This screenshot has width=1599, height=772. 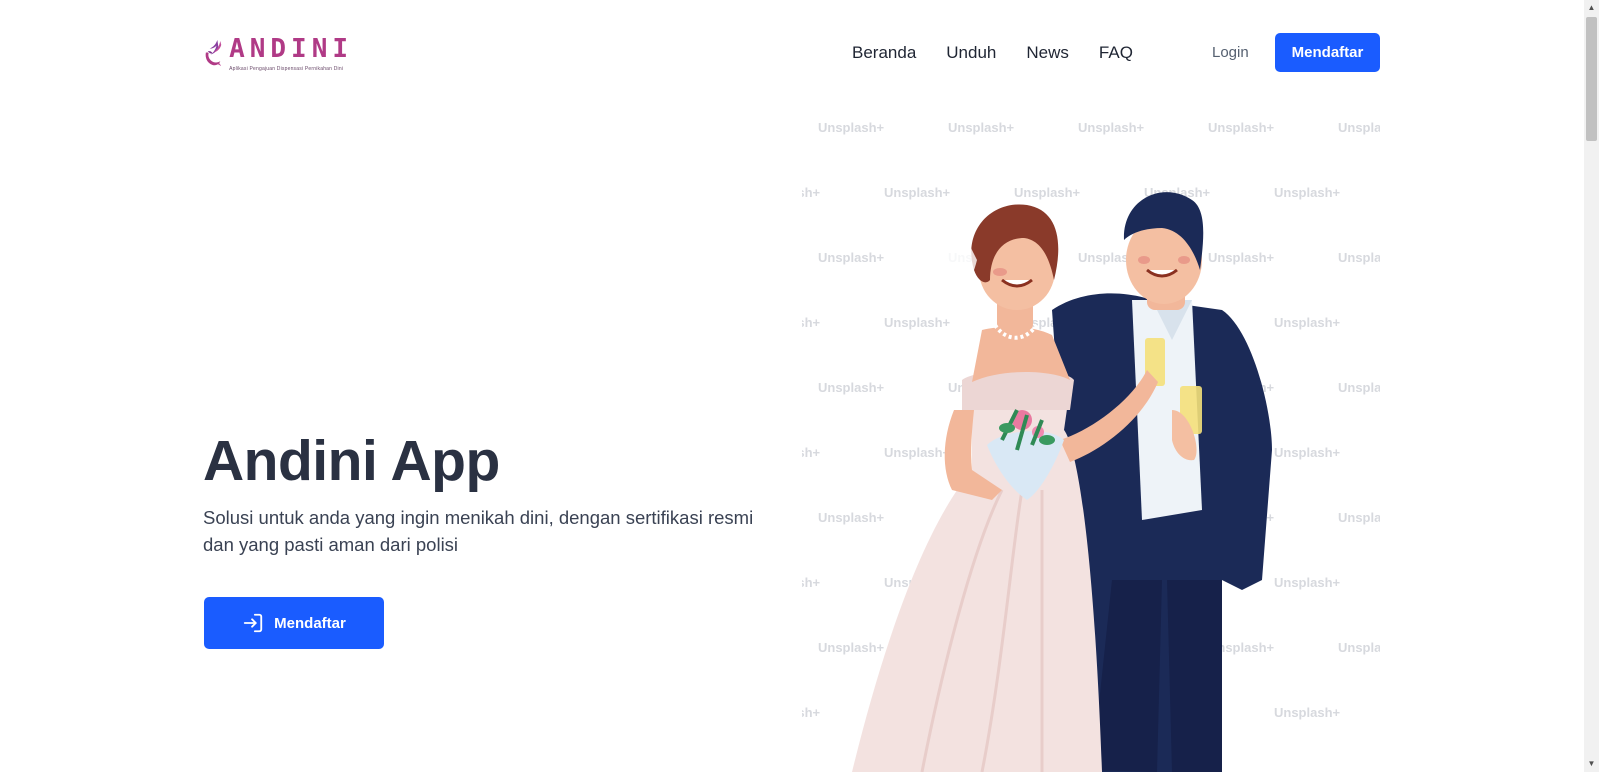 I want to click on brand-name: ANDINI, so click(x=291, y=48).